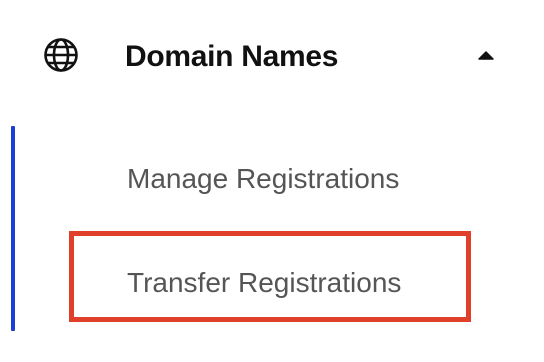 Image resolution: width=544 pixels, height=362 pixels. What do you see at coordinates (486, 55) in the screenshot?
I see `caret-up-icon` at bounding box center [486, 55].